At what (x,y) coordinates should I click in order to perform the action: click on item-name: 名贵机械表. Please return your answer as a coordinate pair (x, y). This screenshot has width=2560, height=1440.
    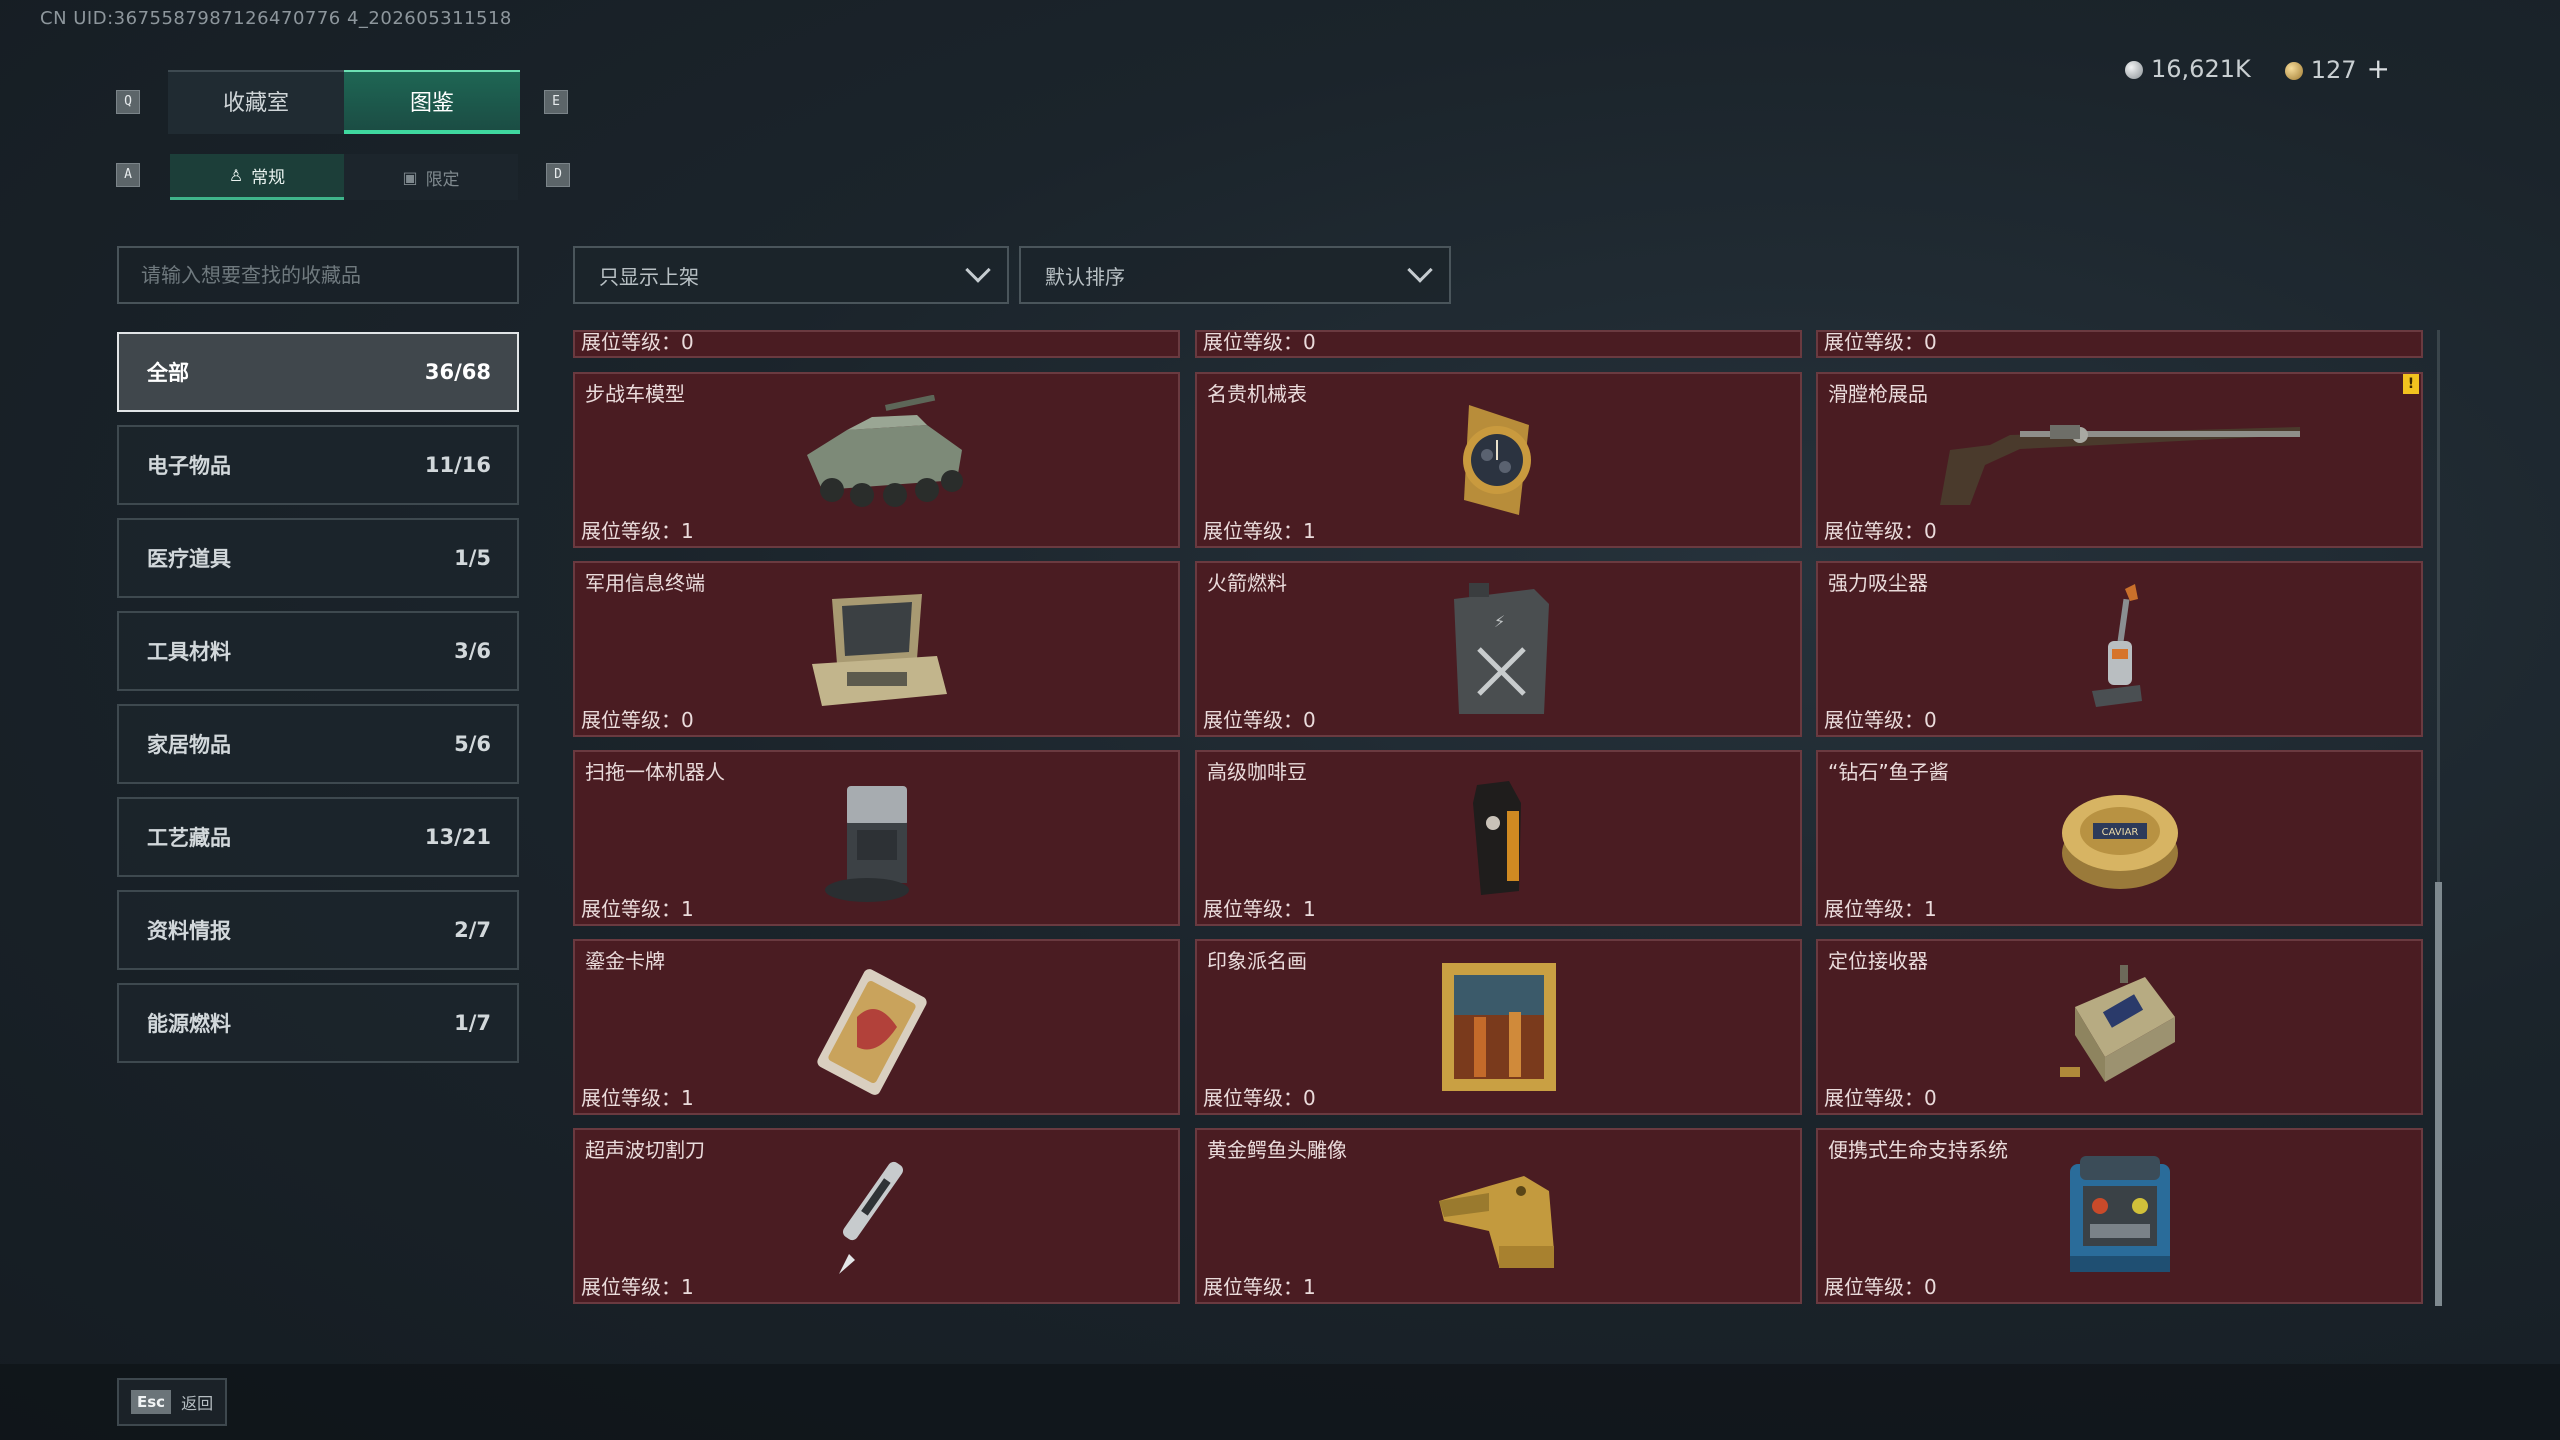
    Looking at the image, I should click on (1257, 394).